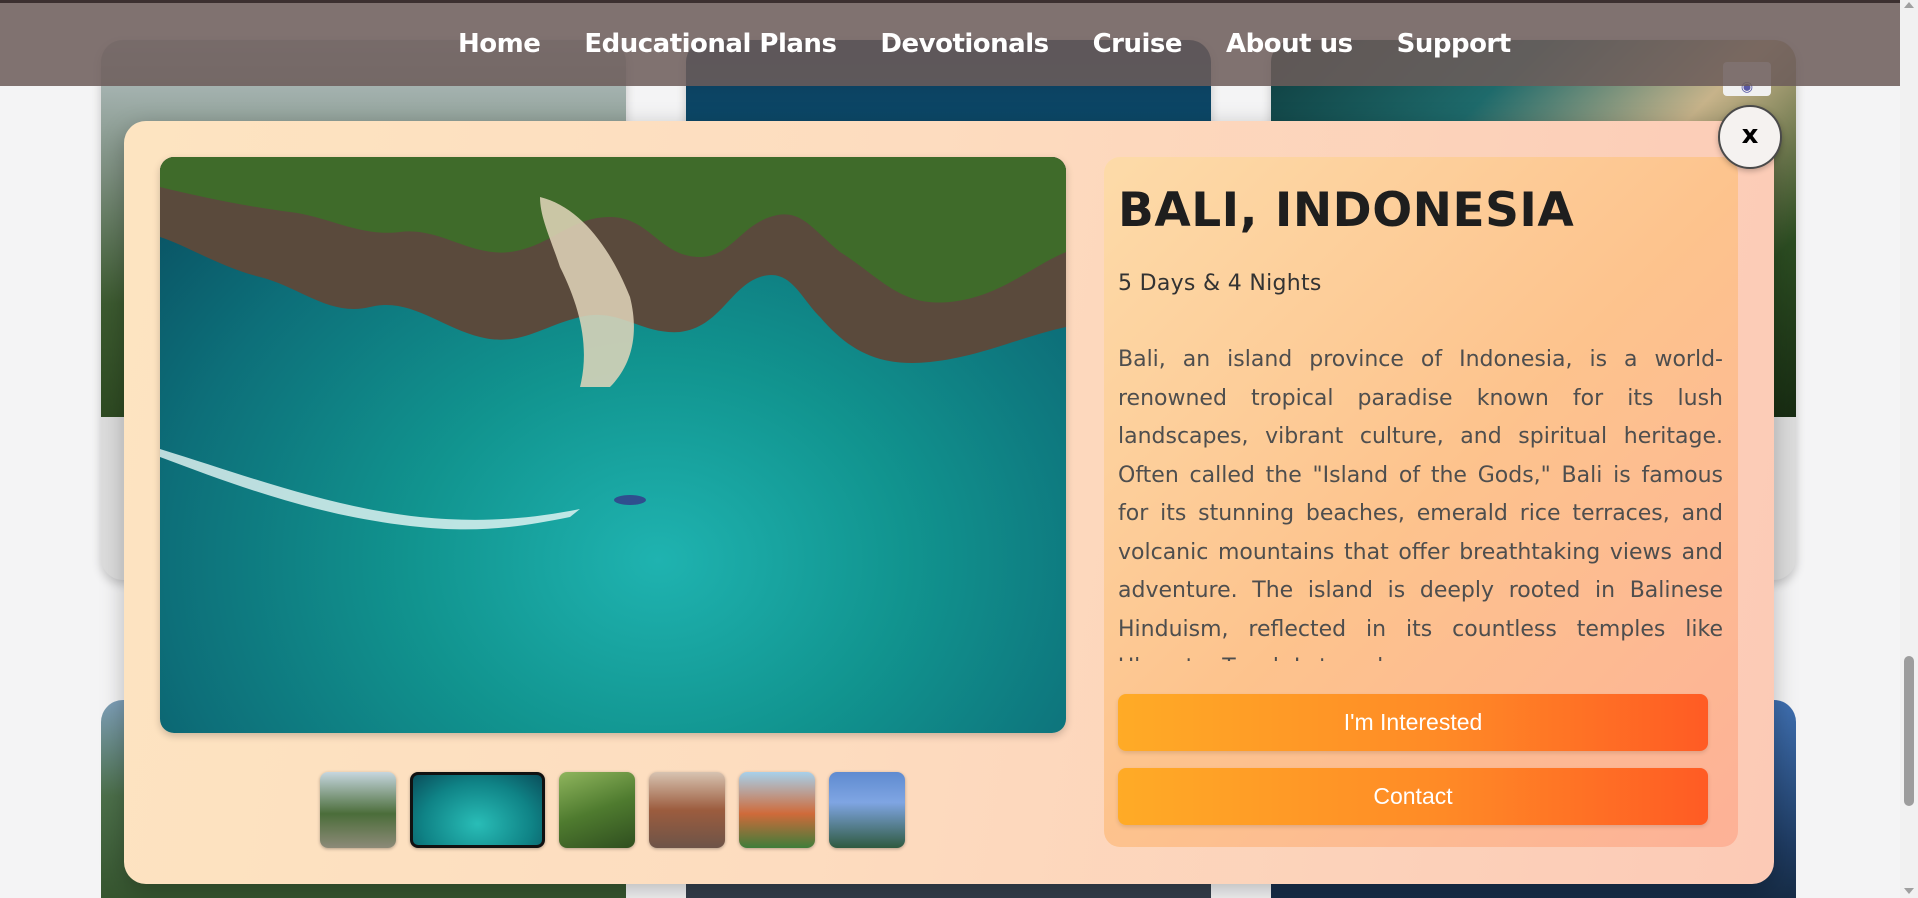  I want to click on page-scrollbar, so click(1909, 449).